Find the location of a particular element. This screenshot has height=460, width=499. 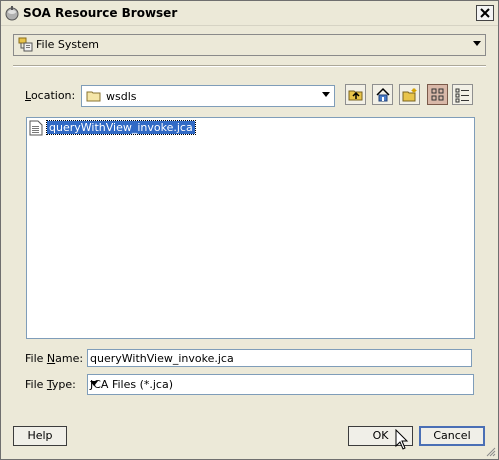

file-name-text: queryWithView_invoke.jca is located at coordinates (121, 127).